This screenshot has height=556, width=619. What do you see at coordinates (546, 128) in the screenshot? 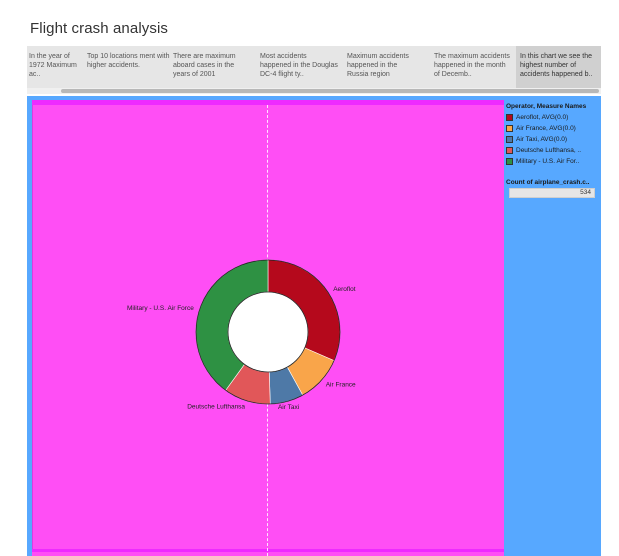
I see `legend-label: Air France, AVG(0.0)` at bounding box center [546, 128].